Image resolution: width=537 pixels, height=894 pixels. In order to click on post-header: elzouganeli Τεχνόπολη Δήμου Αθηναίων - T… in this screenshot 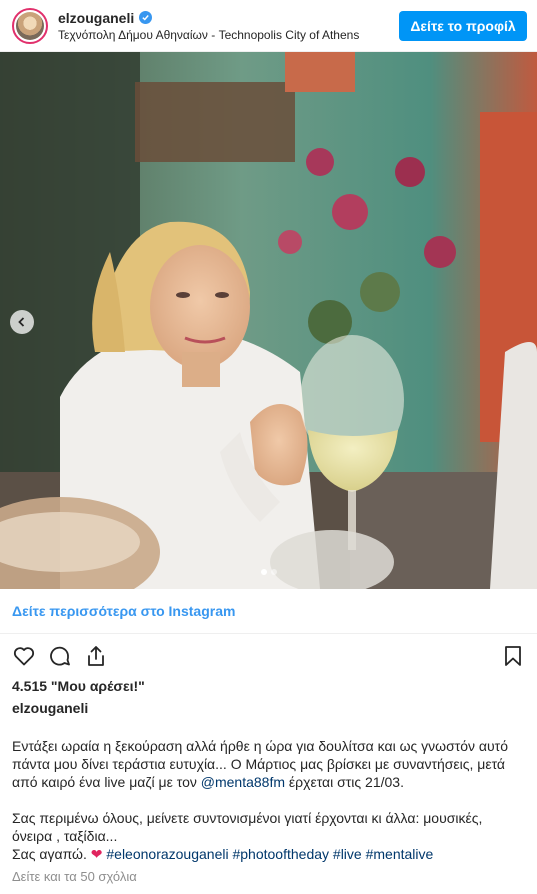, I will do `click(268, 26)`.